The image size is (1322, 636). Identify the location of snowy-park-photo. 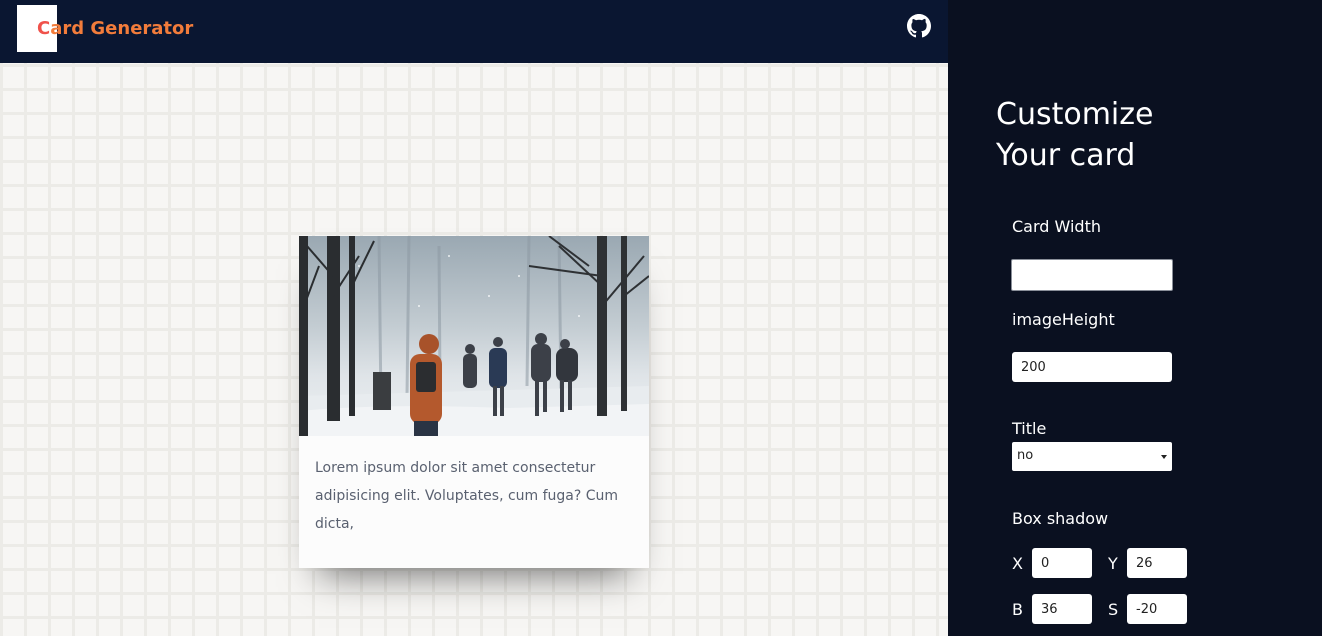
(474, 336).